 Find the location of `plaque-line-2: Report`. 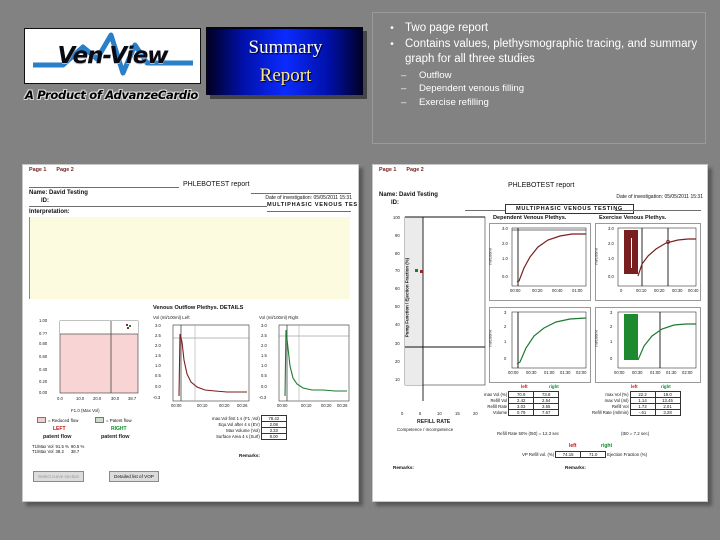

plaque-line-2: Report is located at coordinates (285, 75).